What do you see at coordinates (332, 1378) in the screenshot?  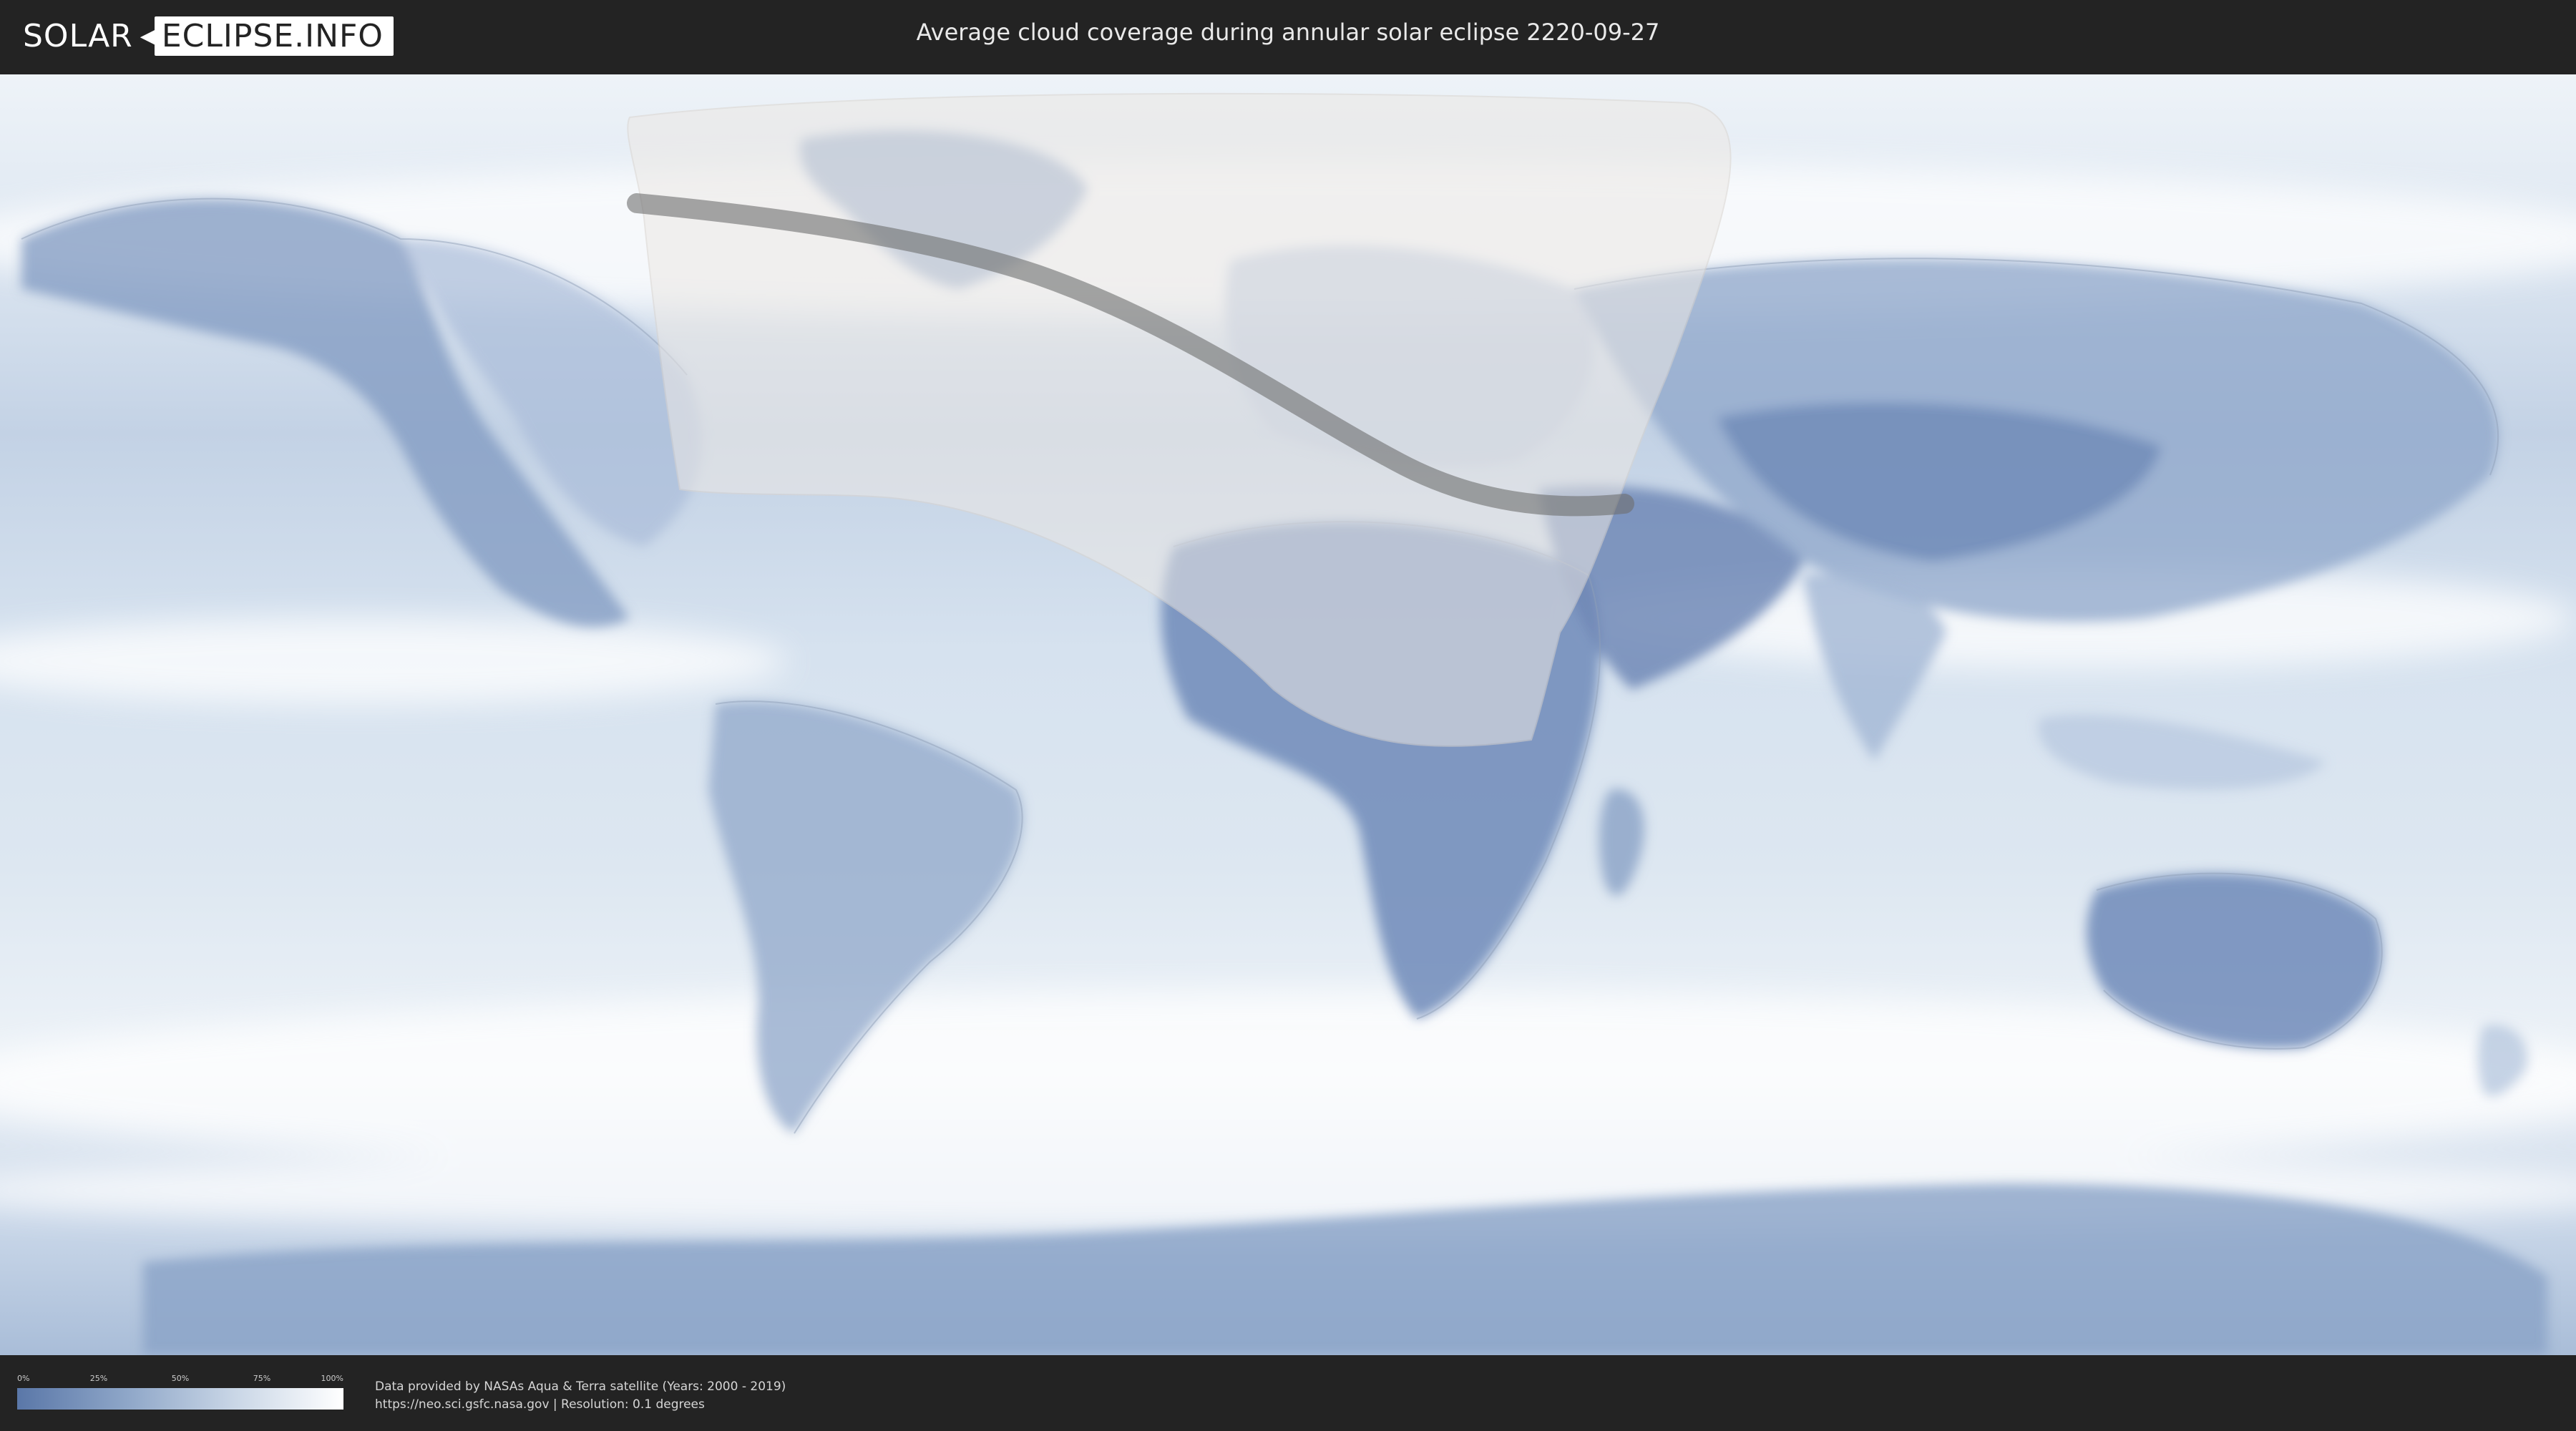 I see `legend-tick-100: 100%` at bounding box center [332, 1378].